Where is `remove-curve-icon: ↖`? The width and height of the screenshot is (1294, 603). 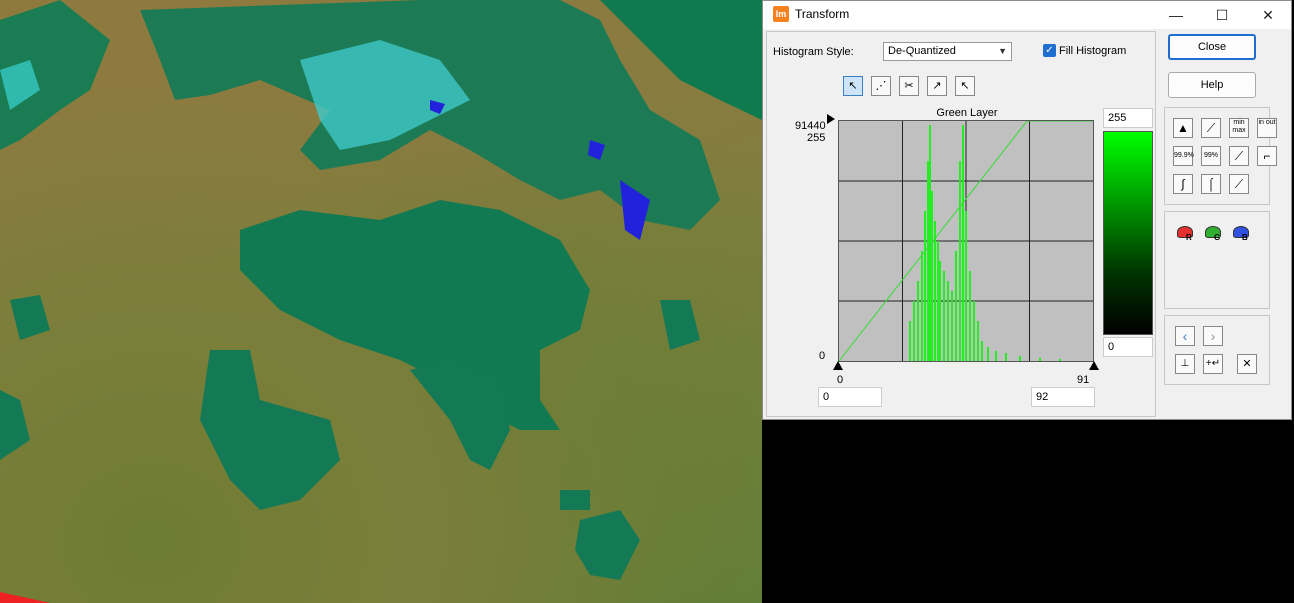
remove-curve-icon: ↖ is located at coordinates (965, 86).